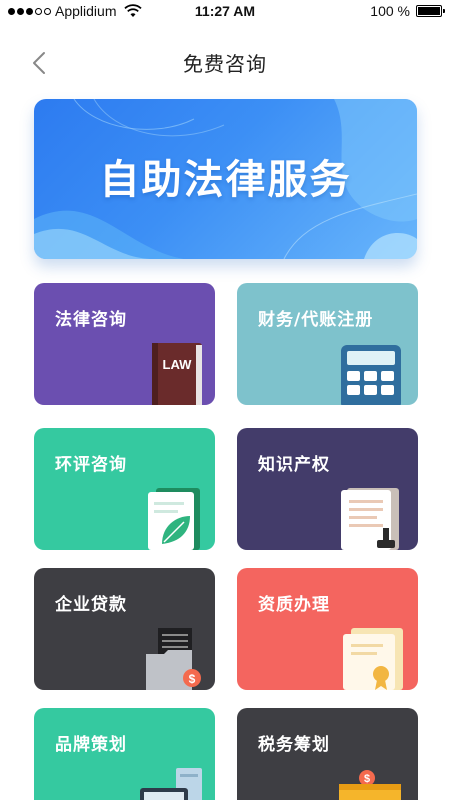 This screenshot has width=450, height=800. Describe the element at coordinates (430, 11) in the screenshot. I see `battery-icon` at that location.